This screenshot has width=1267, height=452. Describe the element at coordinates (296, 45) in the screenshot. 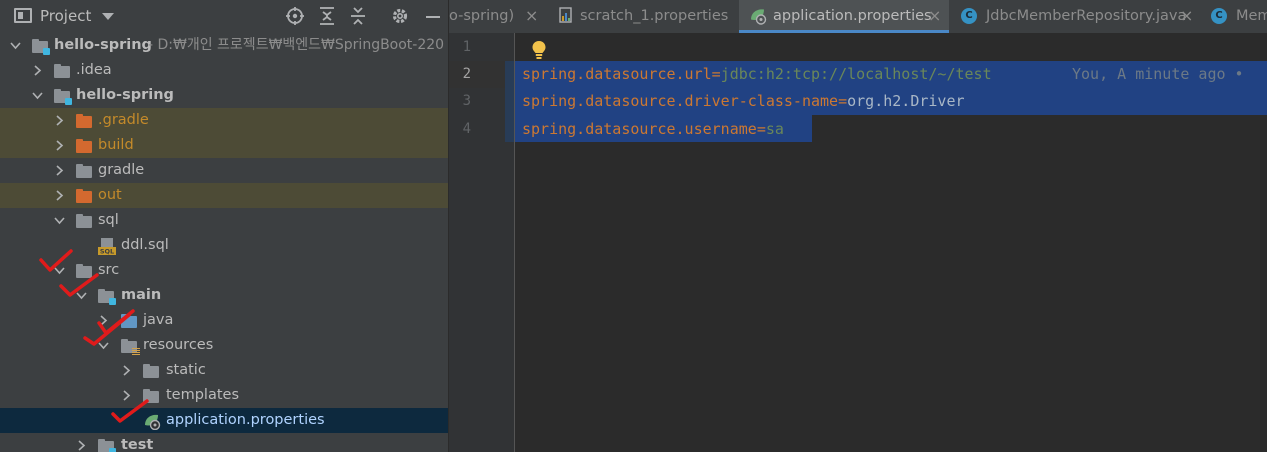

I see `project-path-hint: - D:₩개인 프로젝트₩백엔드₩SpringBoot-220` at that location.